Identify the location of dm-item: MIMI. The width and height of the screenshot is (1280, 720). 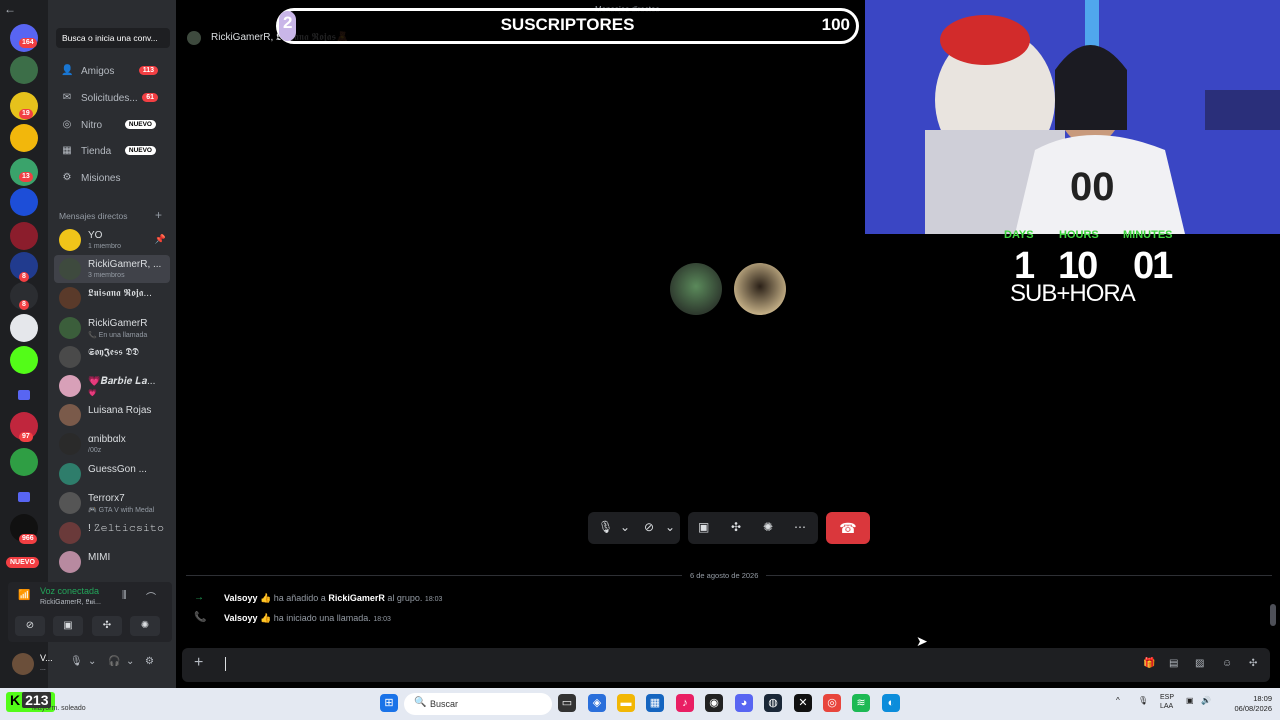
(112, 562).